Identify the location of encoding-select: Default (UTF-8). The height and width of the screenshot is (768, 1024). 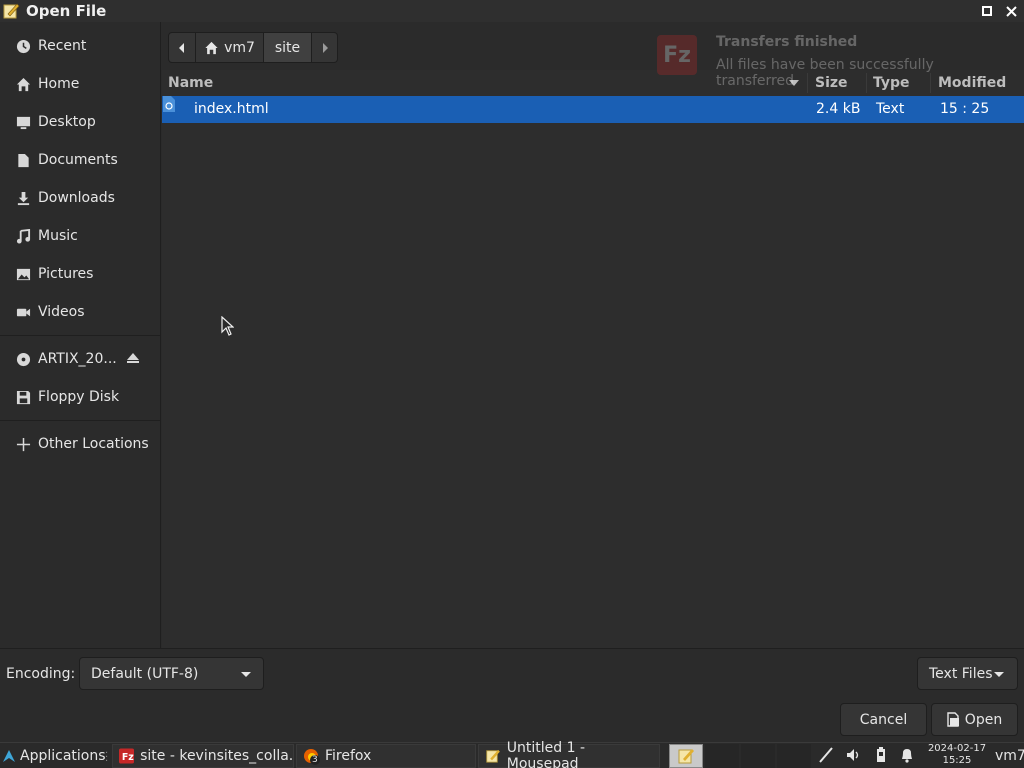
(171, 673).